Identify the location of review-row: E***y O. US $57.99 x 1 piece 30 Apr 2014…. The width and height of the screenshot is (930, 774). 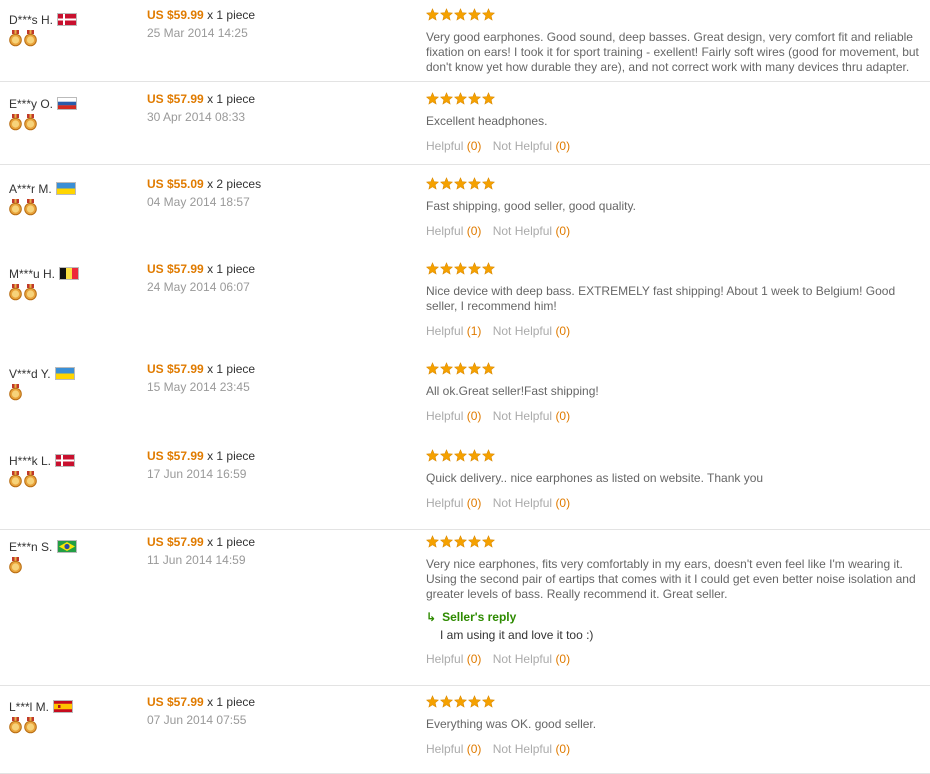
(465, 128).